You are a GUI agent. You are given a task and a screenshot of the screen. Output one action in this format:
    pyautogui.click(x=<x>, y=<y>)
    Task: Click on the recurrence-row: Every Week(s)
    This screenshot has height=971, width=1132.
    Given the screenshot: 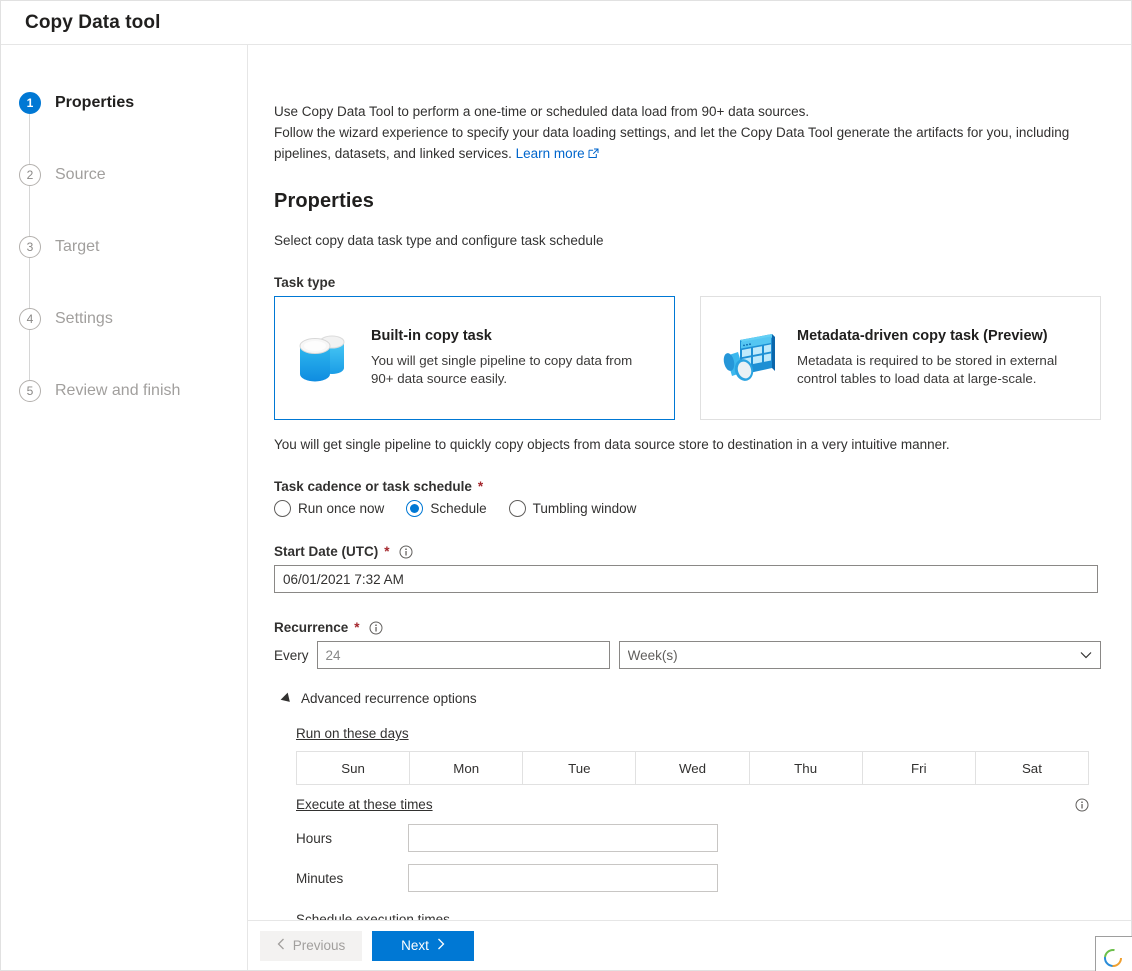 What is the action you would take?
    pyautogui.click(x=687, y=655)
    